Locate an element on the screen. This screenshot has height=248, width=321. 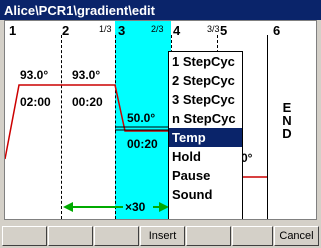
step-1-time: 02:00 is located at coordinates (35, 102).